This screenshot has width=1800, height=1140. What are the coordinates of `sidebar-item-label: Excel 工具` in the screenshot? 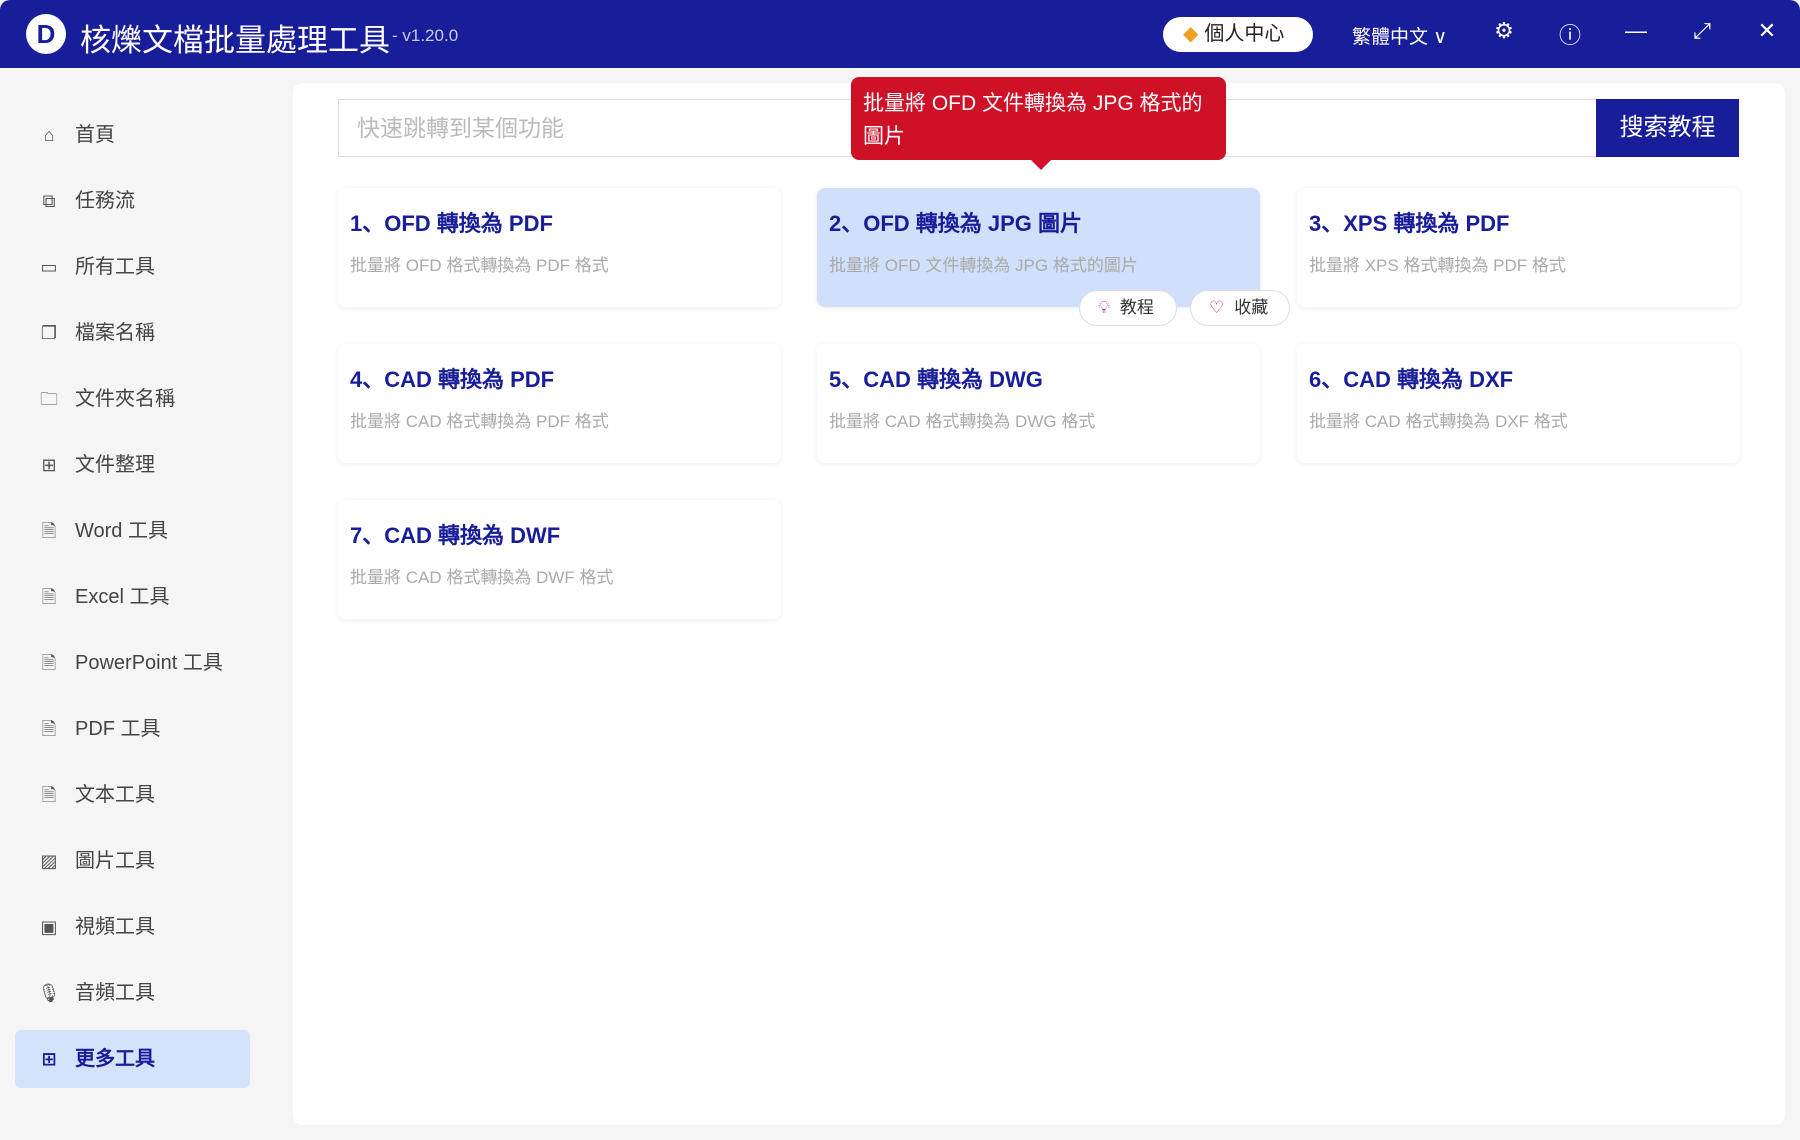 It's located at (122, 597).